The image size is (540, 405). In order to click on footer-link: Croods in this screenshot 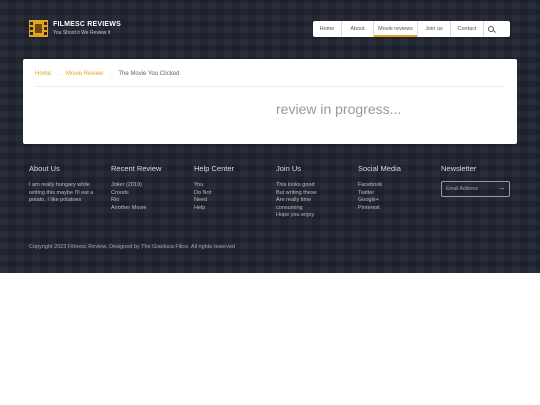, I will do `click(148, 194)`.